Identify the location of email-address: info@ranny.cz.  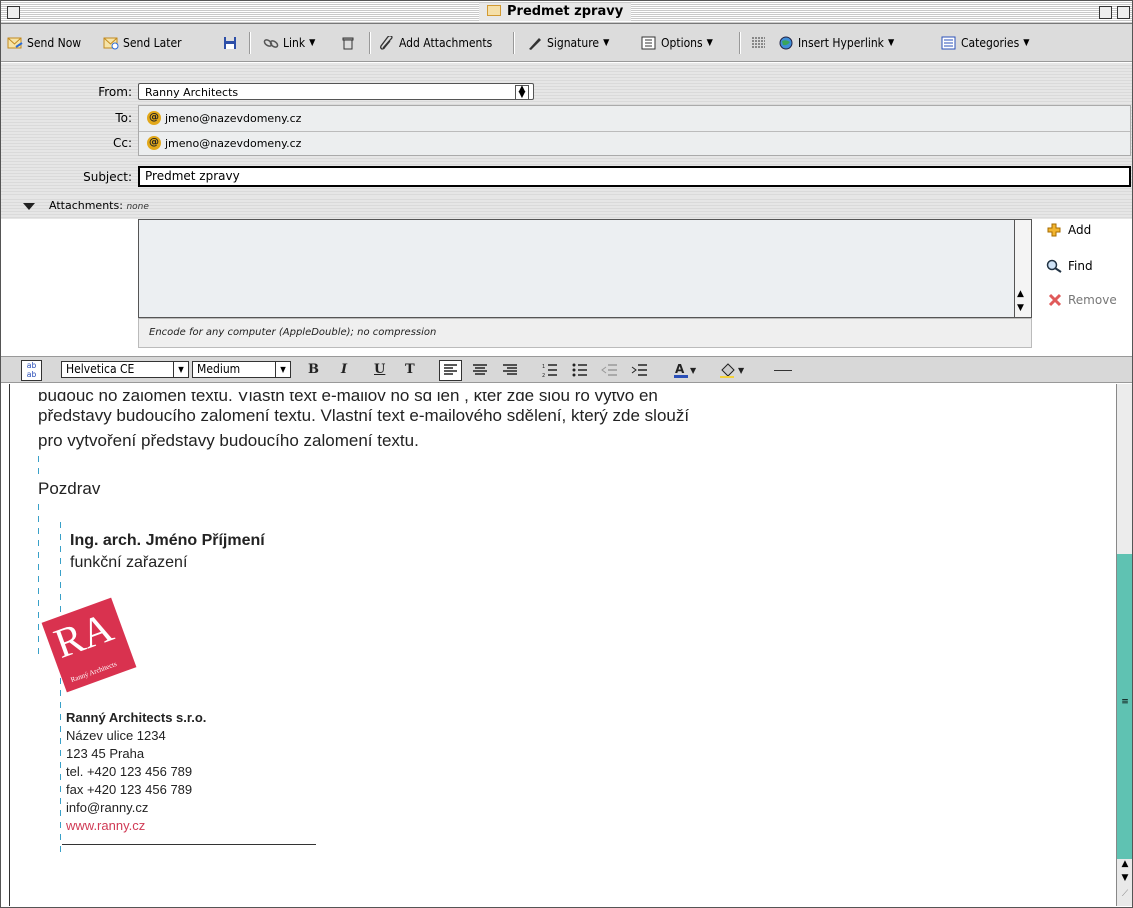
(107, 807).